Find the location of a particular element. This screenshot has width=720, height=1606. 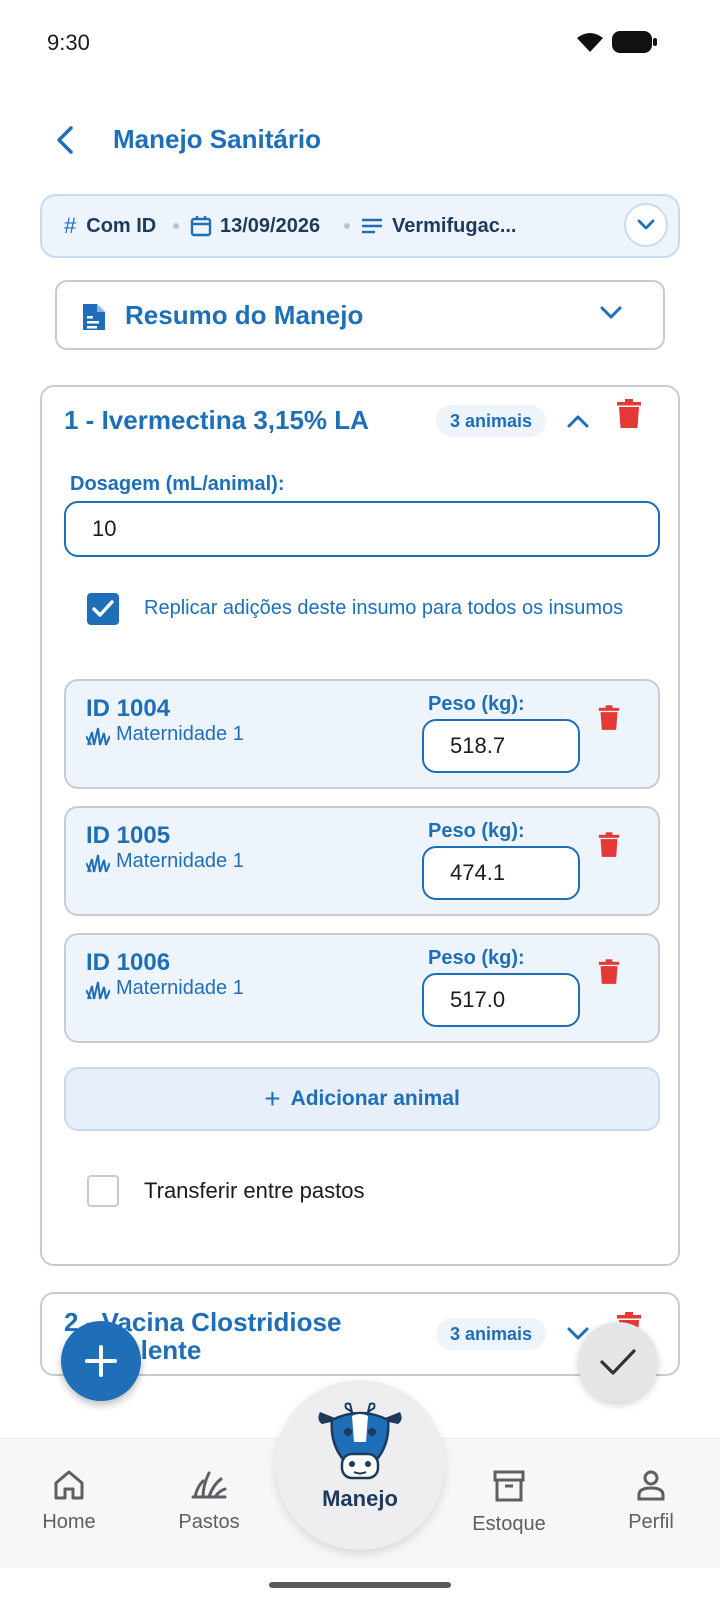

summary-panel: Resumo do Manejo is located at coordinates (360, 315).